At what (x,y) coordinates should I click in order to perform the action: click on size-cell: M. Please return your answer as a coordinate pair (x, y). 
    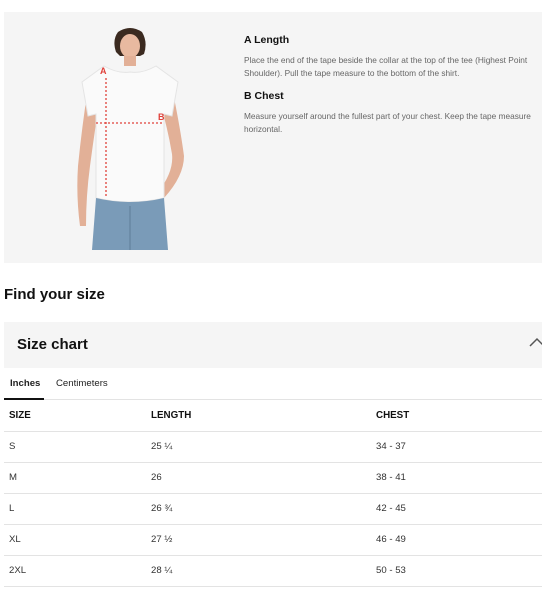
    Looking at the image, I should click on (75, 478).